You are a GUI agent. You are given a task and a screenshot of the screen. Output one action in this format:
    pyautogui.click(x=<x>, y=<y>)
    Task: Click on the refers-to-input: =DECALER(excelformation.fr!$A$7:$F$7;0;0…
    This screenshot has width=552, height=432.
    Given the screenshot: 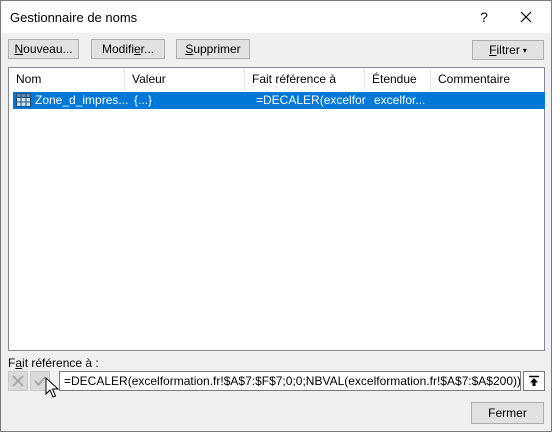 What is the action you would take?
    pyautogui.click(x=290, y=381)
    